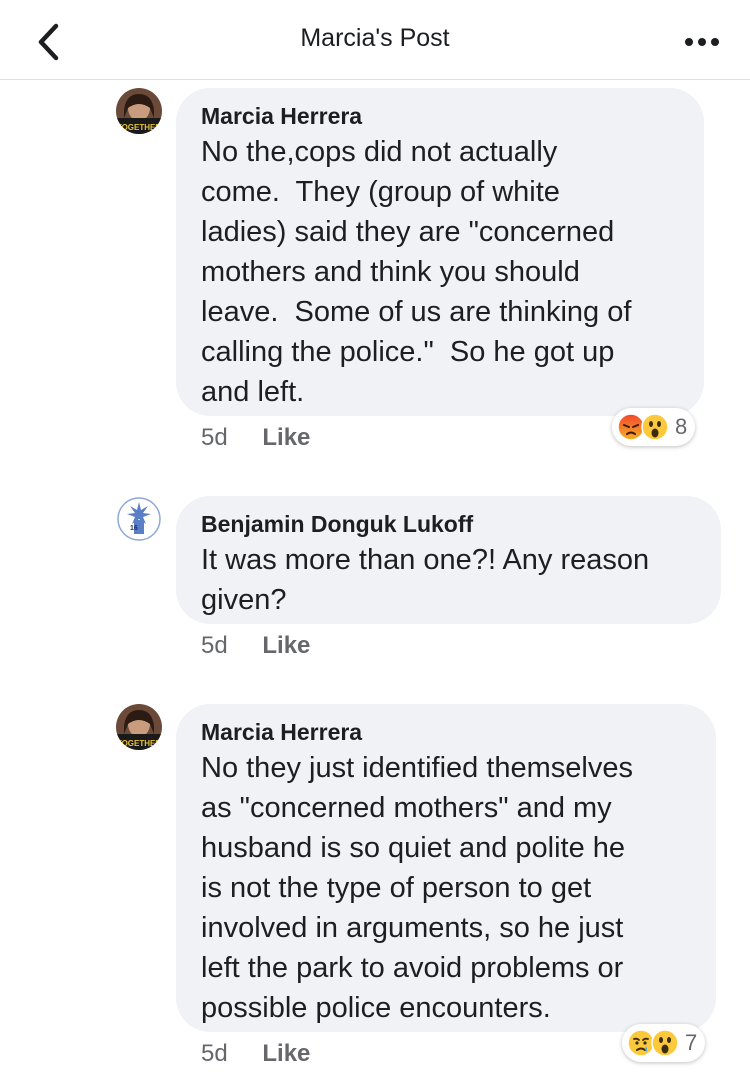 The image size is (750, 1091). I want to click on reaction-count: 8, so click(681, 426).